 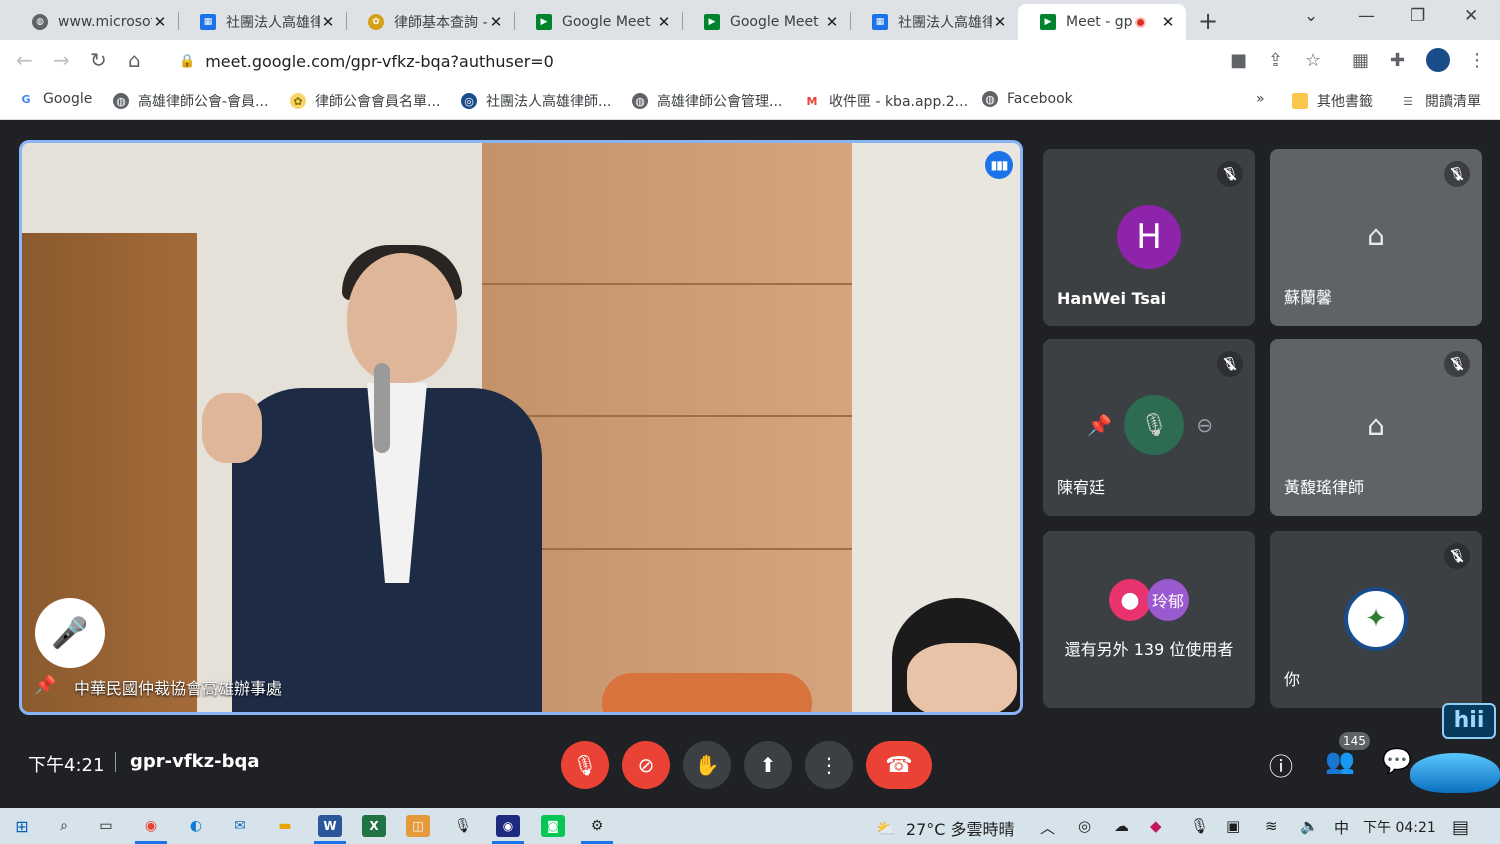 I want to click on meeting-code: gpr-vfkz-bqa, so click(x=195, y=761).